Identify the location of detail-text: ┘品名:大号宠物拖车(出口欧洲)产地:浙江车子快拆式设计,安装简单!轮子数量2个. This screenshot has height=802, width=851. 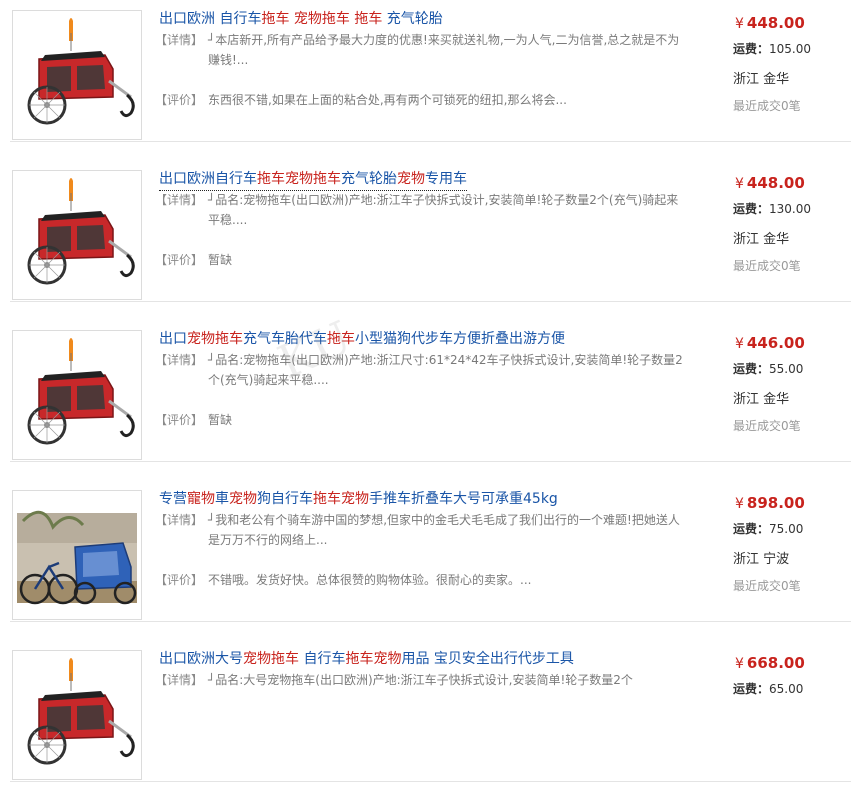
(420, 680).